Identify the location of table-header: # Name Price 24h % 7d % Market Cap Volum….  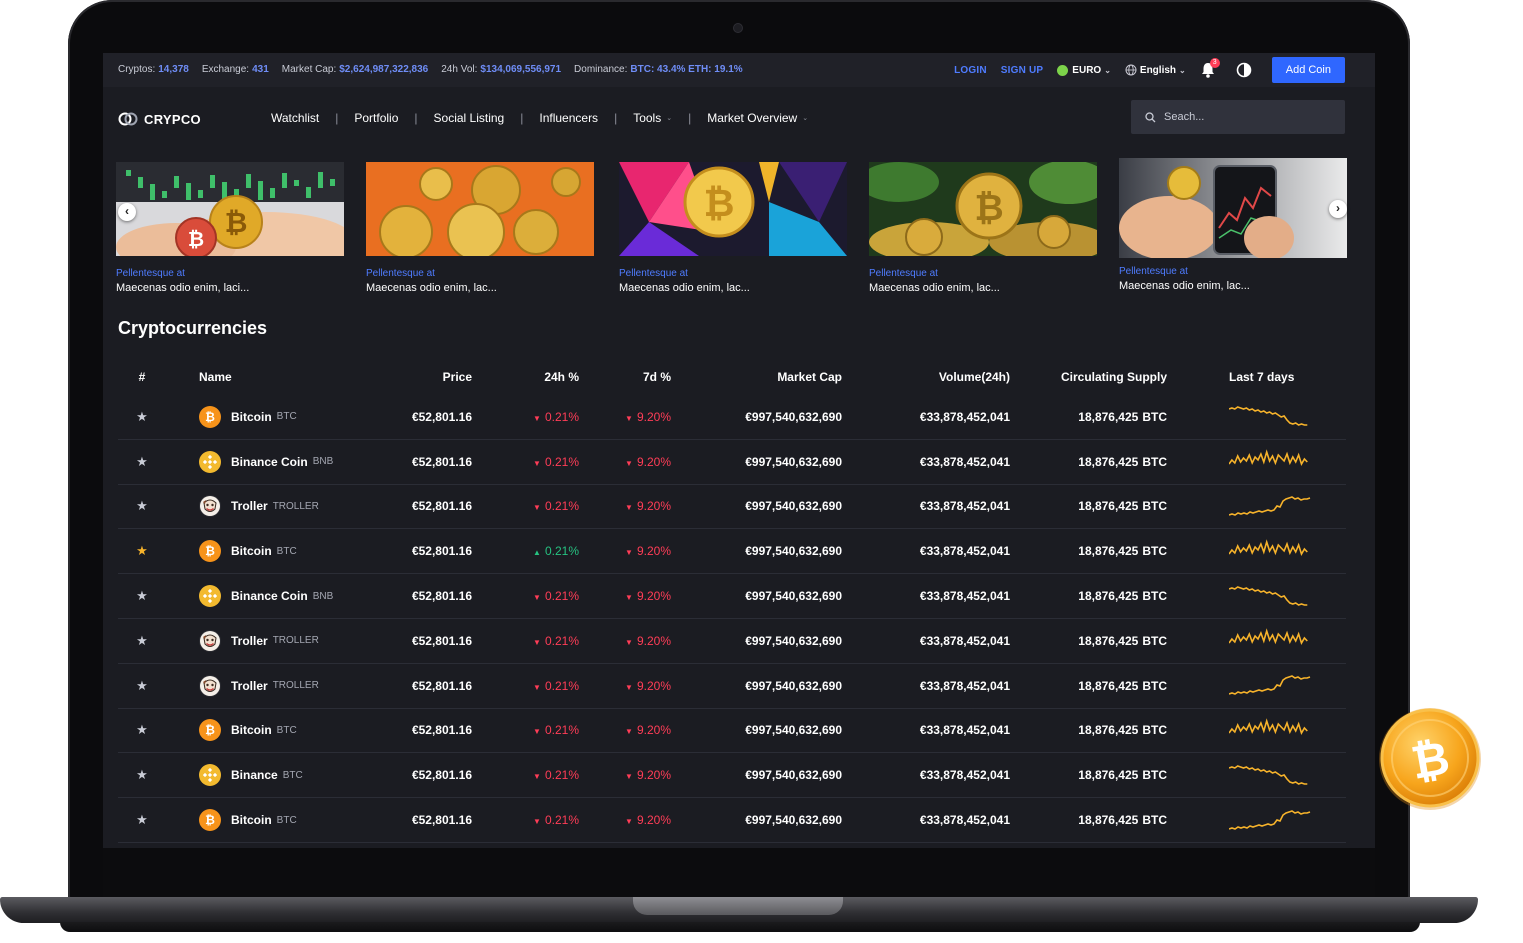
(732, 377).